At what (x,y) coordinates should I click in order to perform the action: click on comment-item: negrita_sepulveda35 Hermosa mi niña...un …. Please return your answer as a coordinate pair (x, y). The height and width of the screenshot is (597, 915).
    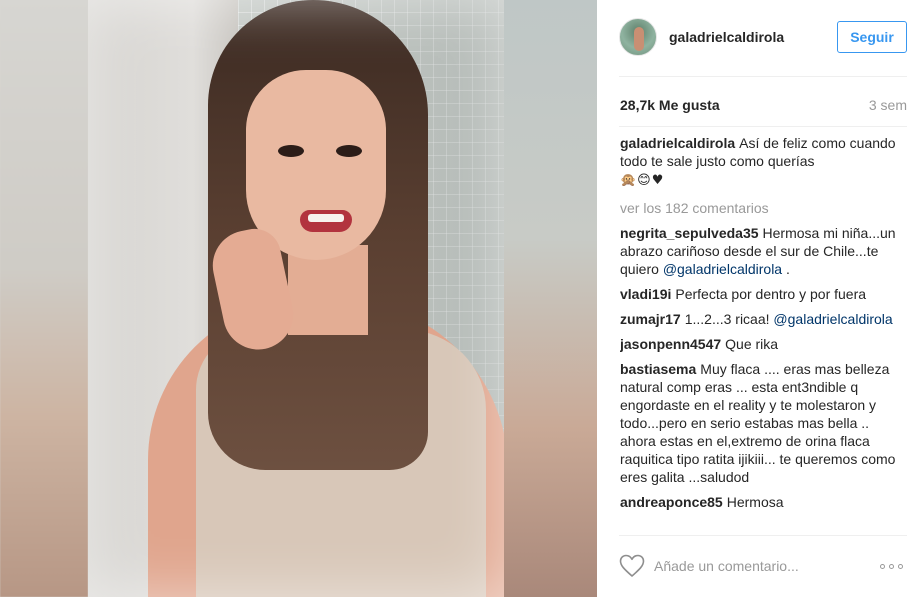
    Looking at the image, I should click on (758, 251).